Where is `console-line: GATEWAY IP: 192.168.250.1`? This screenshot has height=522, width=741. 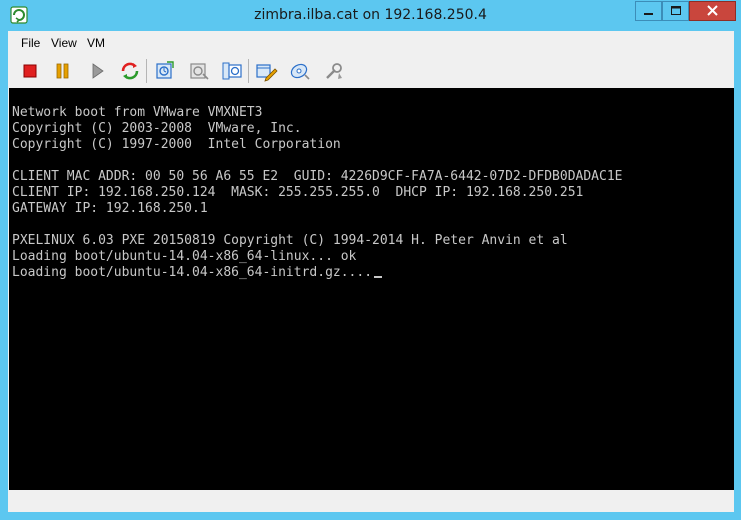 console-line: GATEWAY IP: 192.168.250.1 is located at coordinates (110, 208).